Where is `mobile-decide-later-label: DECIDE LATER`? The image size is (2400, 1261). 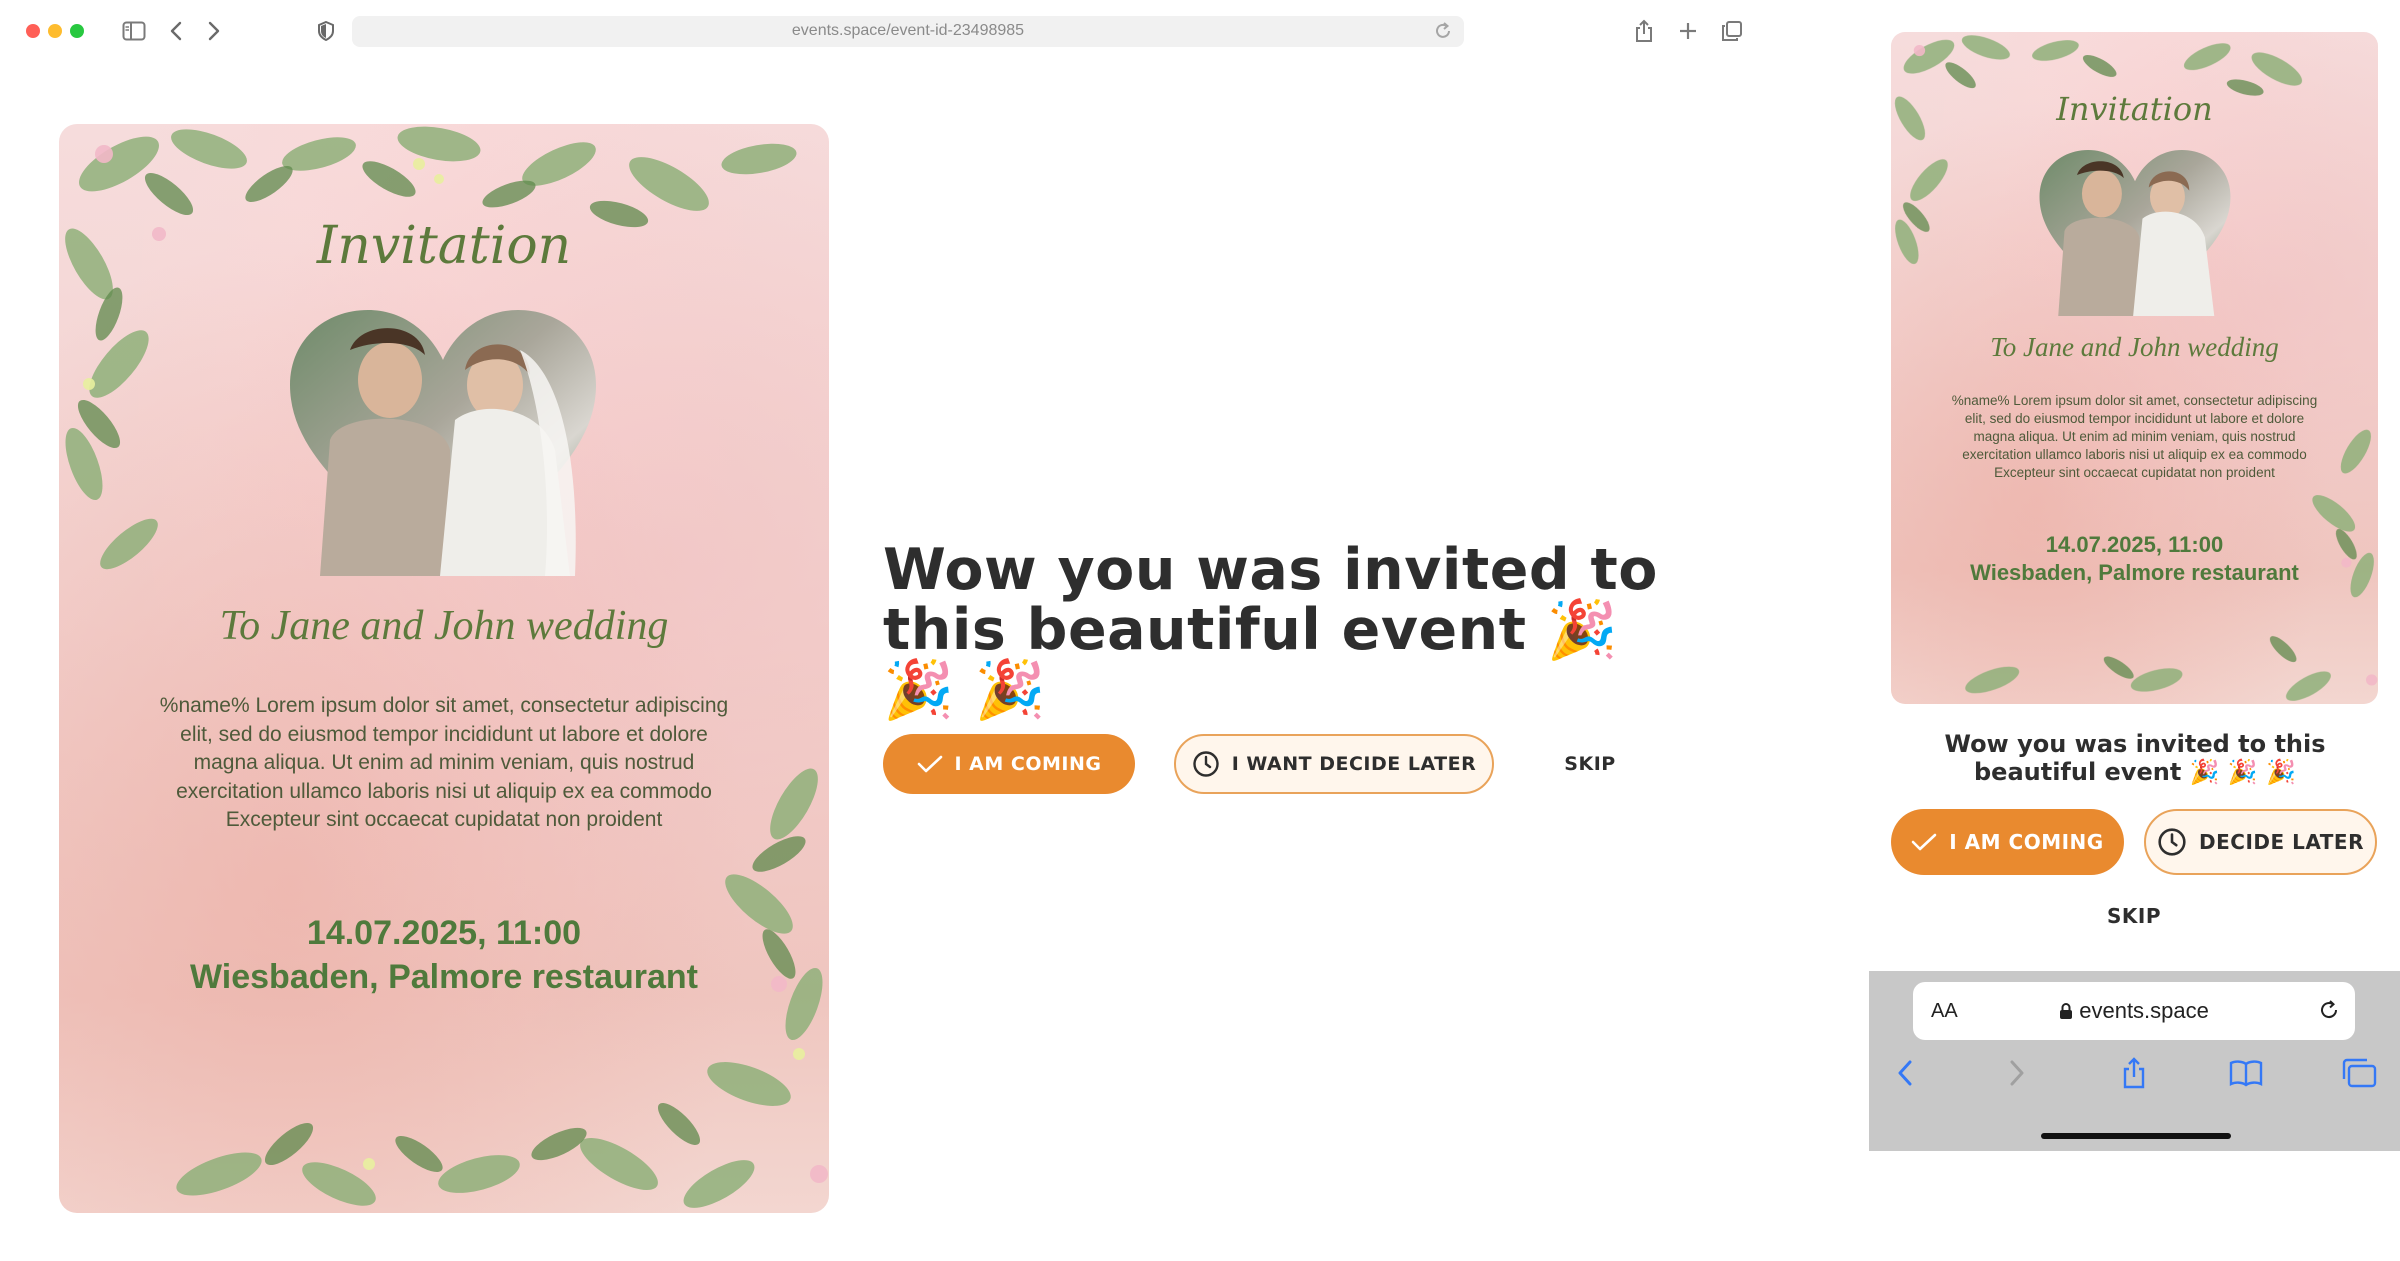
mobile-decide-later-label: DECIDE LATER is located at coordinates (2281, 842).